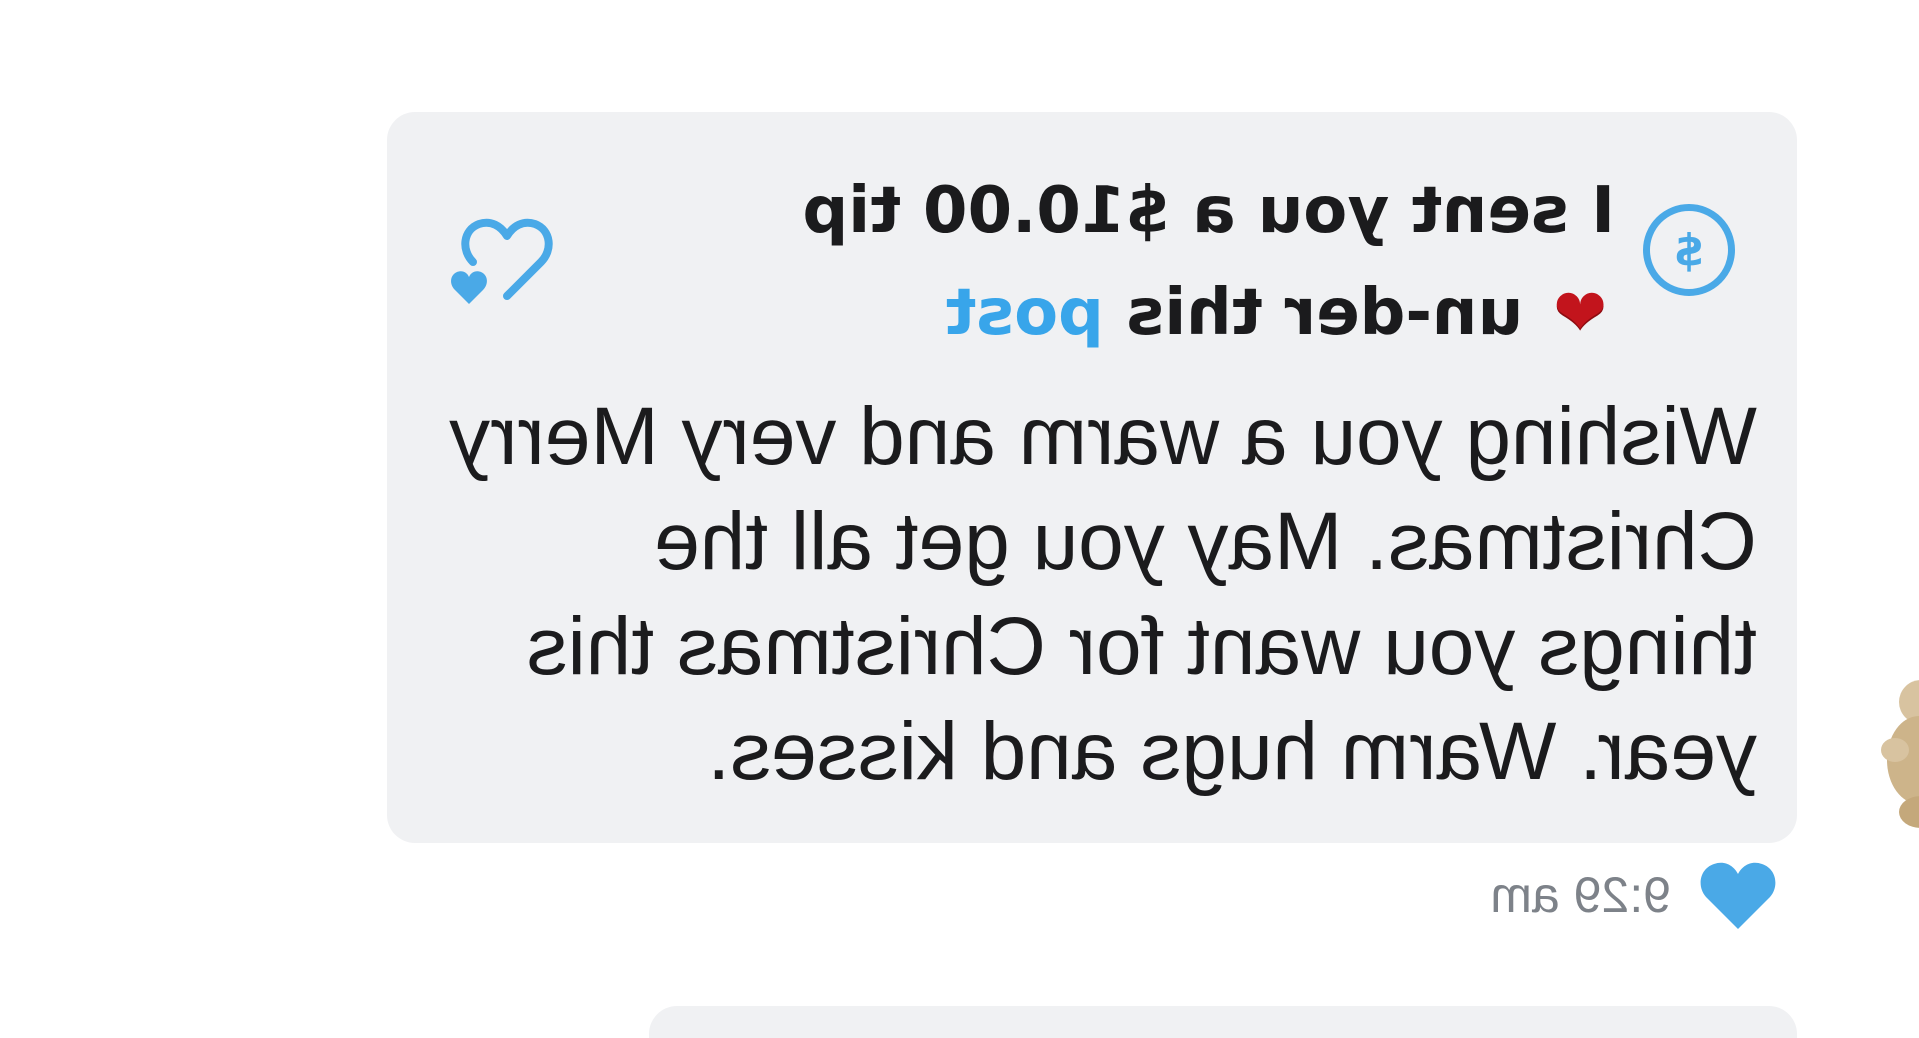  Describe the element at coordinates (1223, 1022) in the screenshot. I see `next-message-bubble` at that location.